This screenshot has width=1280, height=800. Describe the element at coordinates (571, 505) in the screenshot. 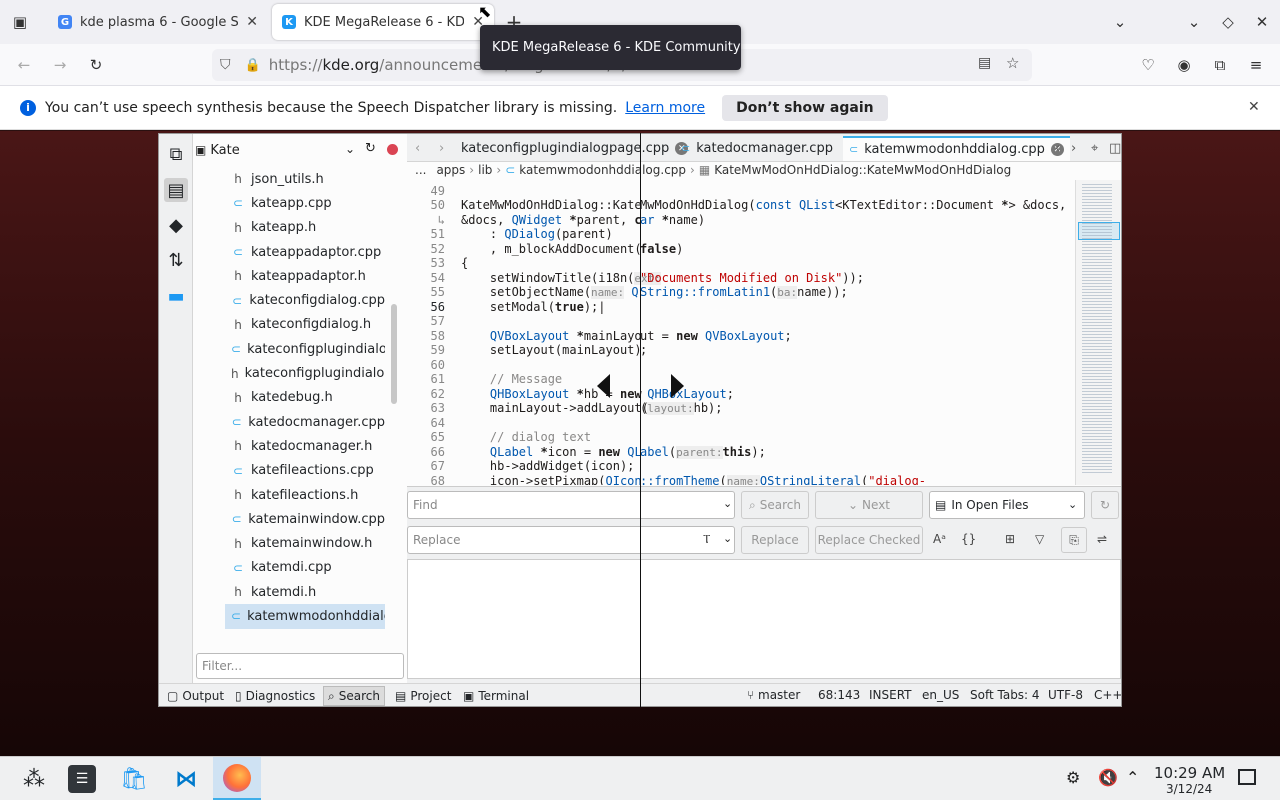

I see `find-input: Find` at that location.